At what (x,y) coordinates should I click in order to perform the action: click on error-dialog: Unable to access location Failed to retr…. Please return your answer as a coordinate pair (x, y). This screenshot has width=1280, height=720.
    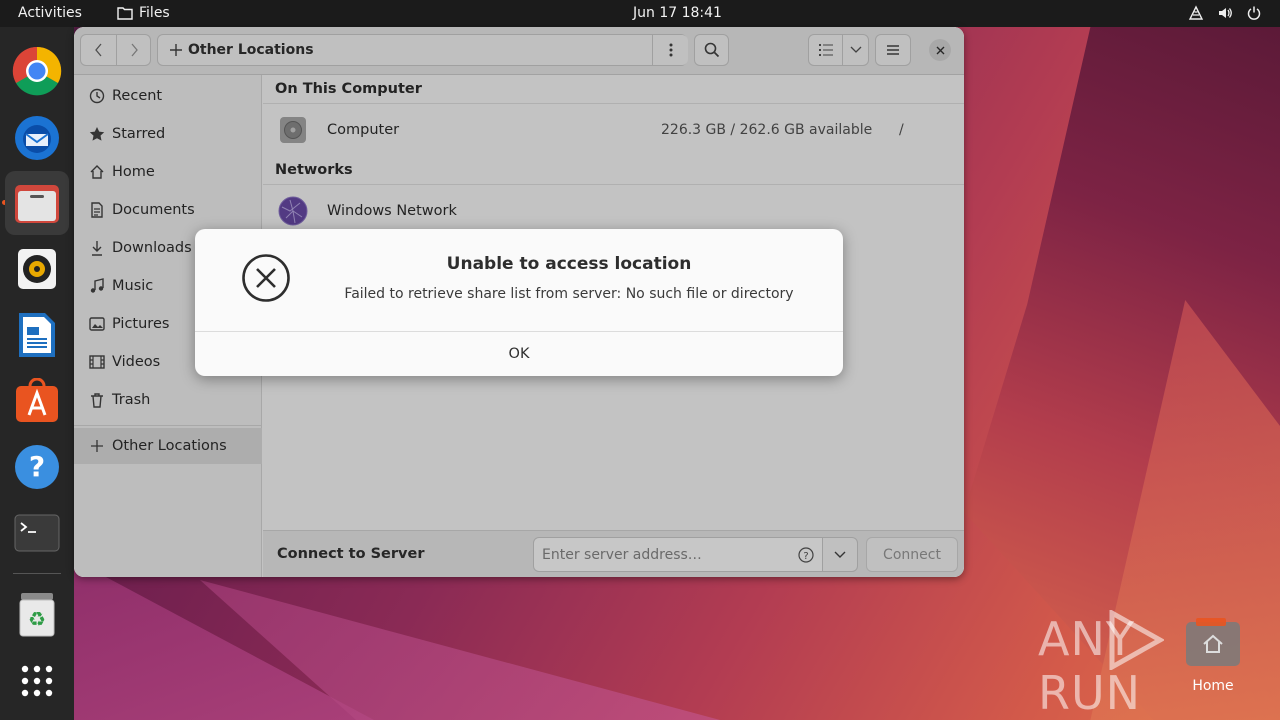
    Looking at the image, I should click on (519, 302).